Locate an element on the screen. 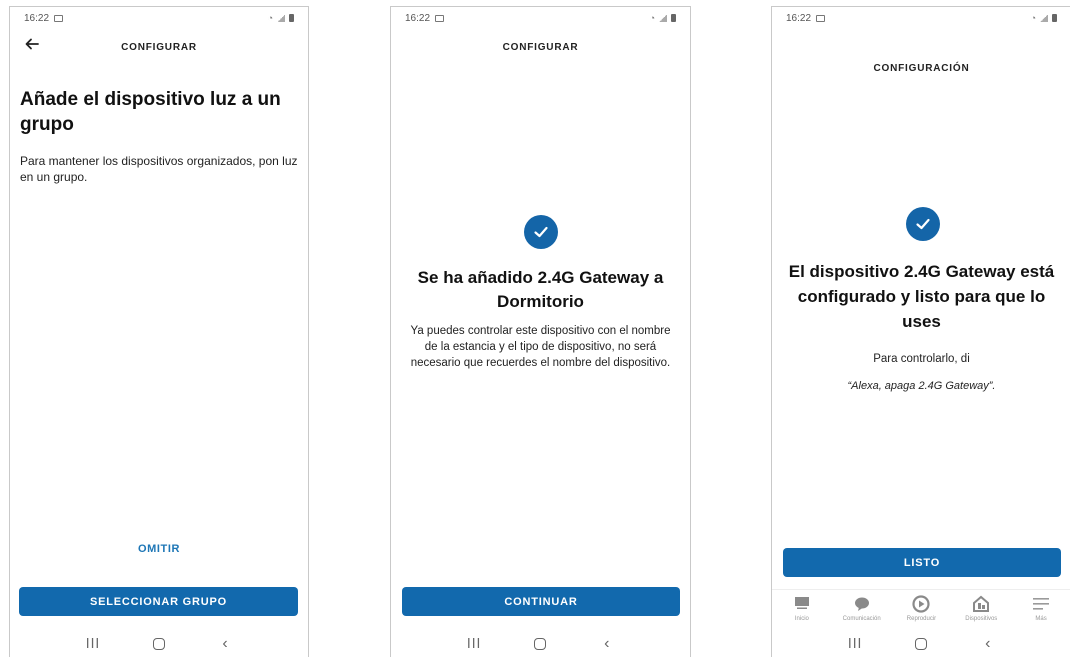 Image resolution: width=1070 pixels, height=657 pixels. chat-bubble-icon is located at coordinates (862, 604).